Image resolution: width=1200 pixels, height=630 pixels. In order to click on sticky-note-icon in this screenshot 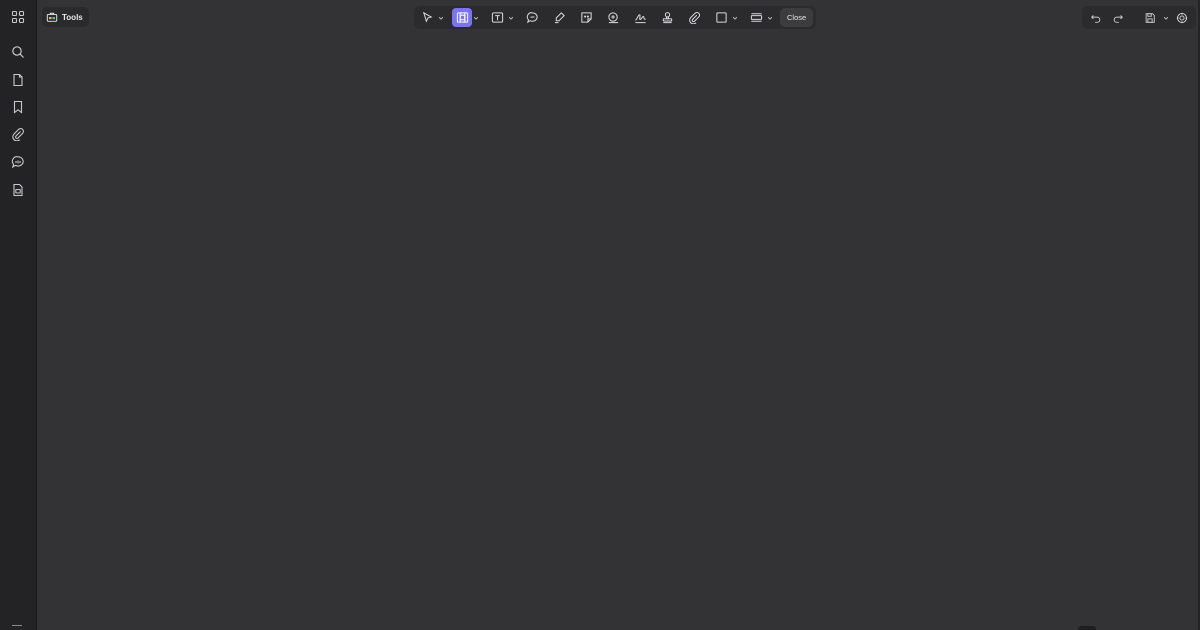, I will do `click(586, 17)`.